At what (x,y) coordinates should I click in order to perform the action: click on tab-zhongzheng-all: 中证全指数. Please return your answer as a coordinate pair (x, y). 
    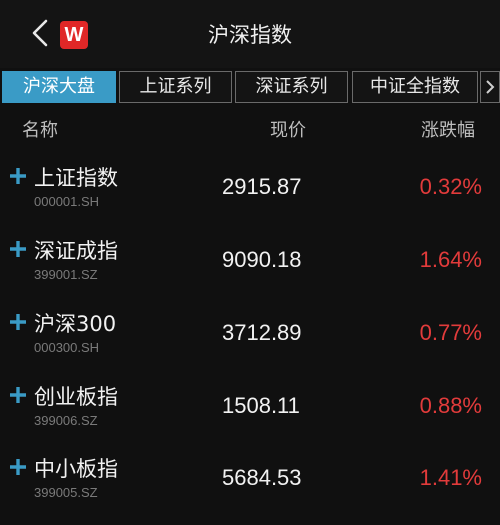
    Looking at the image, I should click on (415, 87).